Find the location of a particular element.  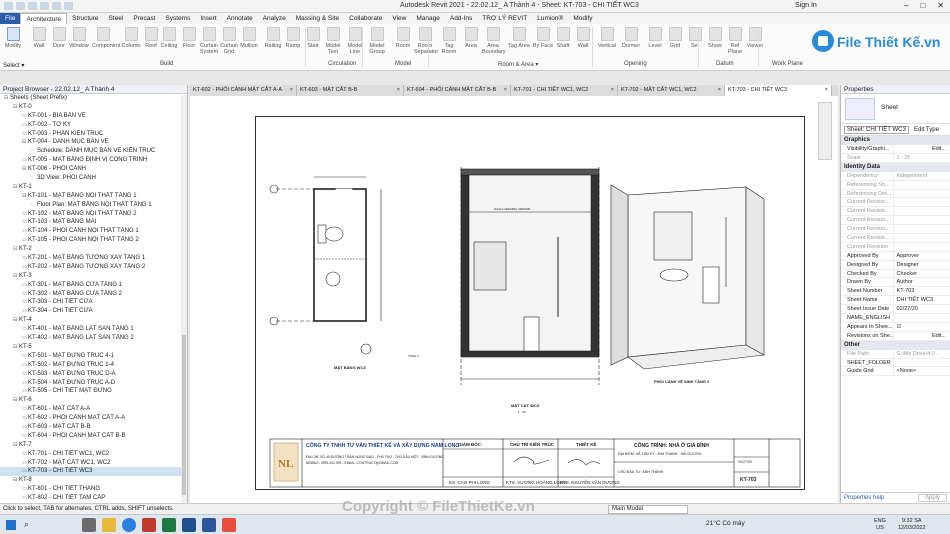

scrollbar-thumb is located at coordinates (184, 415).